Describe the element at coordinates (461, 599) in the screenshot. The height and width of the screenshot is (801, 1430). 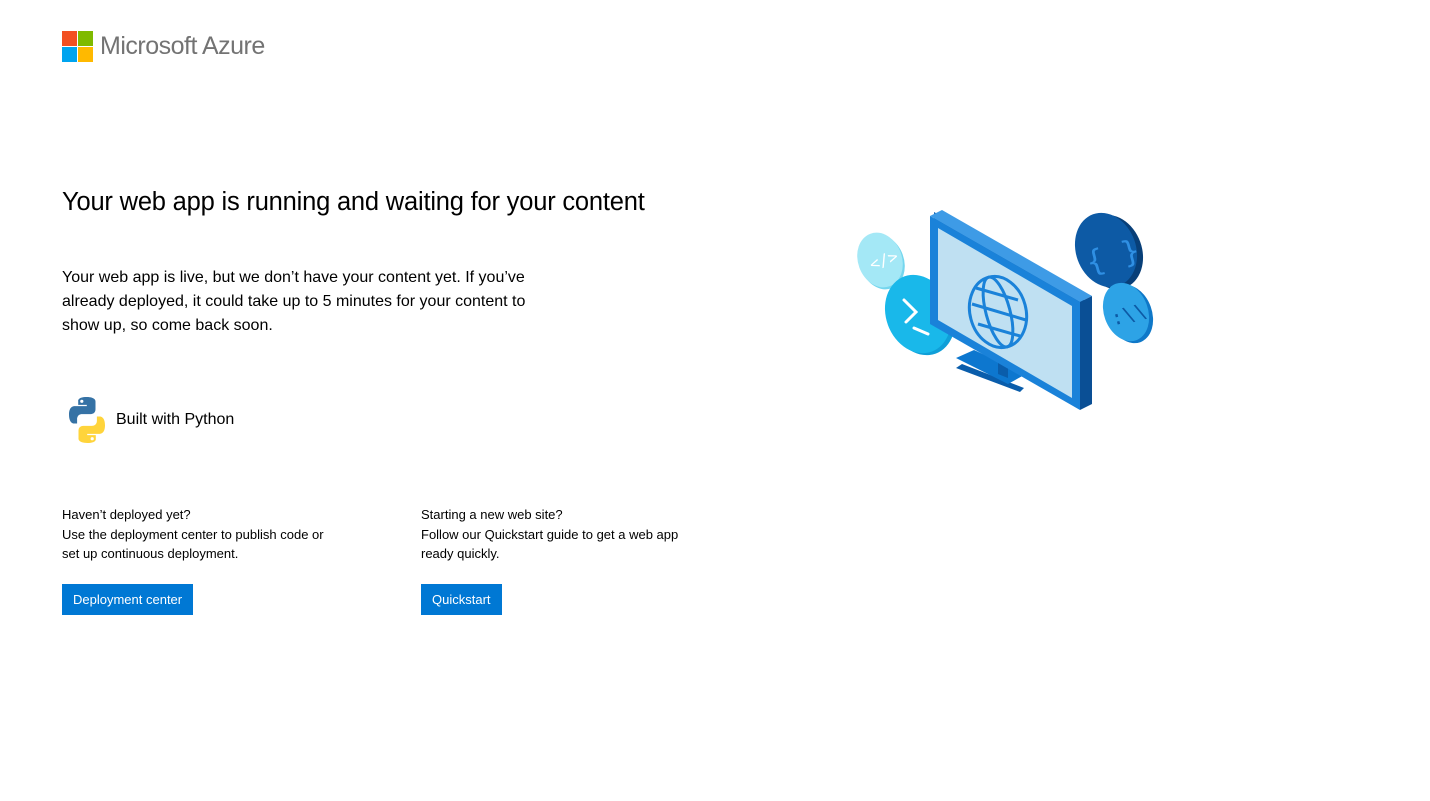
I see `quickstart-button: Quickstart` at that location.